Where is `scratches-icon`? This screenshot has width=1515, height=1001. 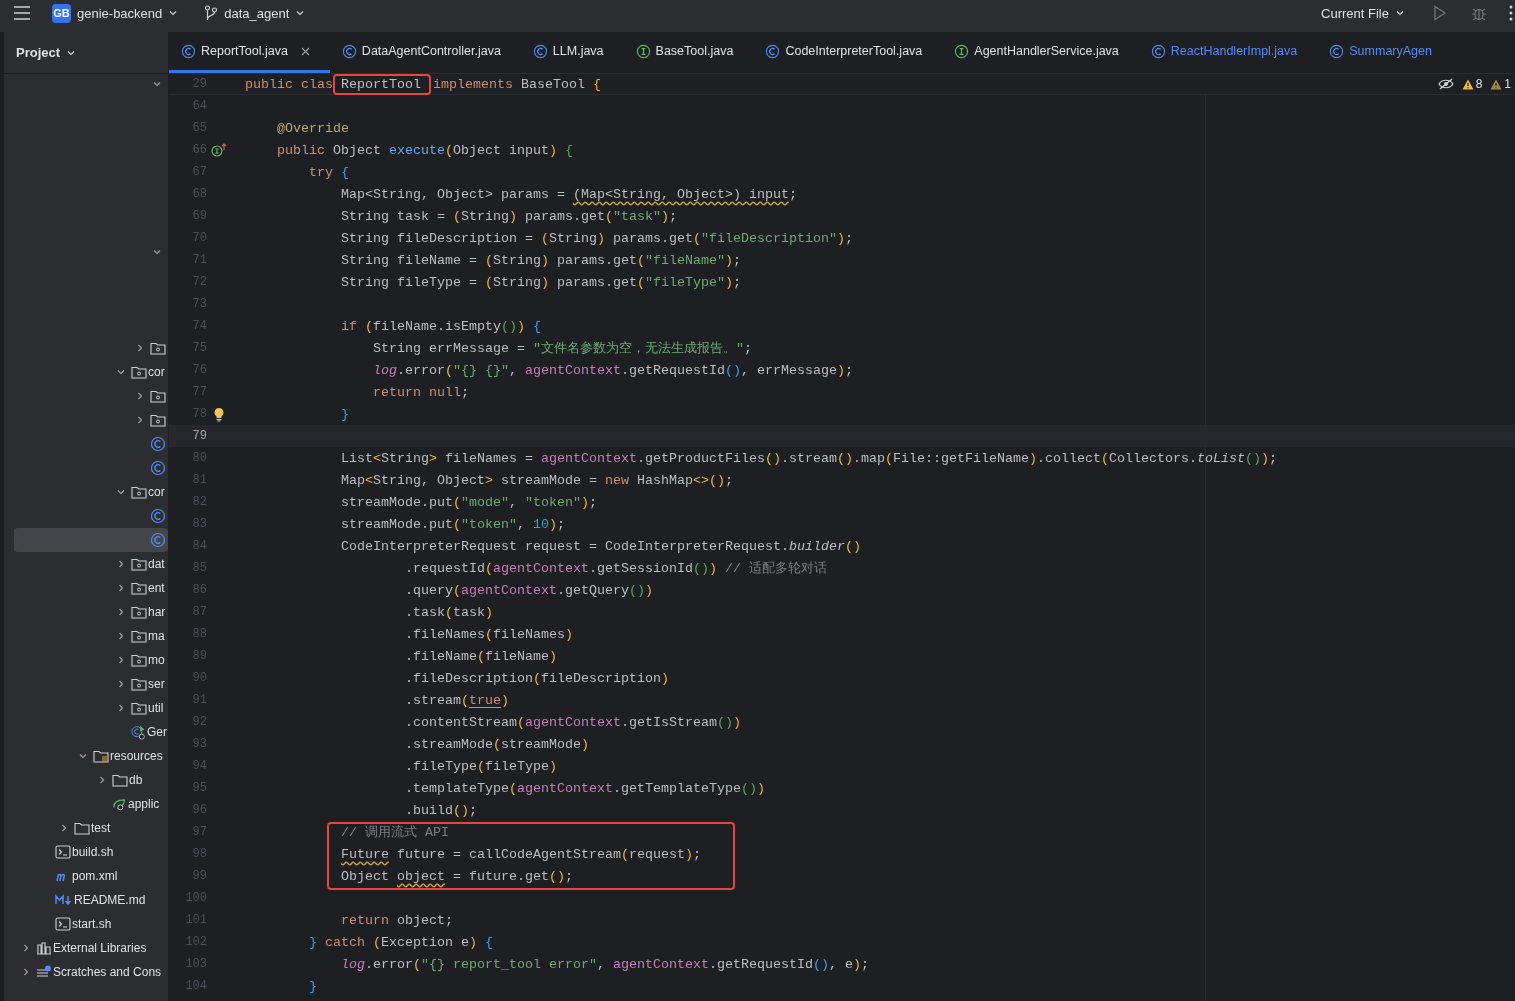 scratches-icon is located at coordinates (44, 972).